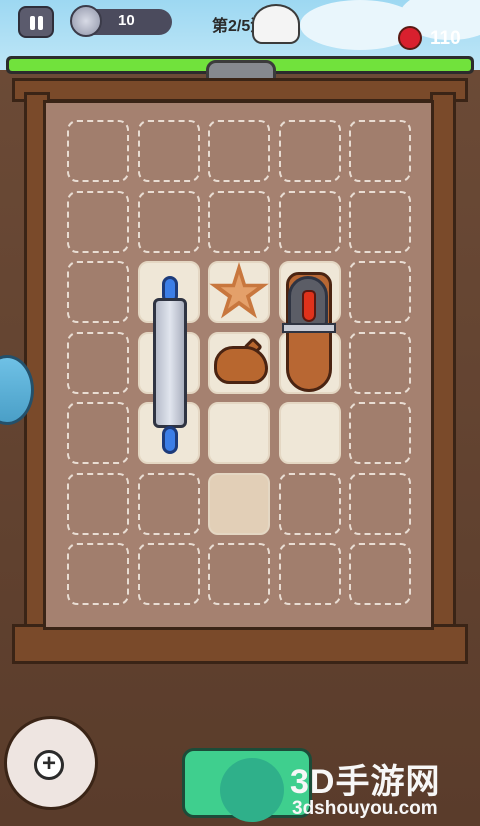  I want to click on rolling-pin-icon, so click(170, 363).